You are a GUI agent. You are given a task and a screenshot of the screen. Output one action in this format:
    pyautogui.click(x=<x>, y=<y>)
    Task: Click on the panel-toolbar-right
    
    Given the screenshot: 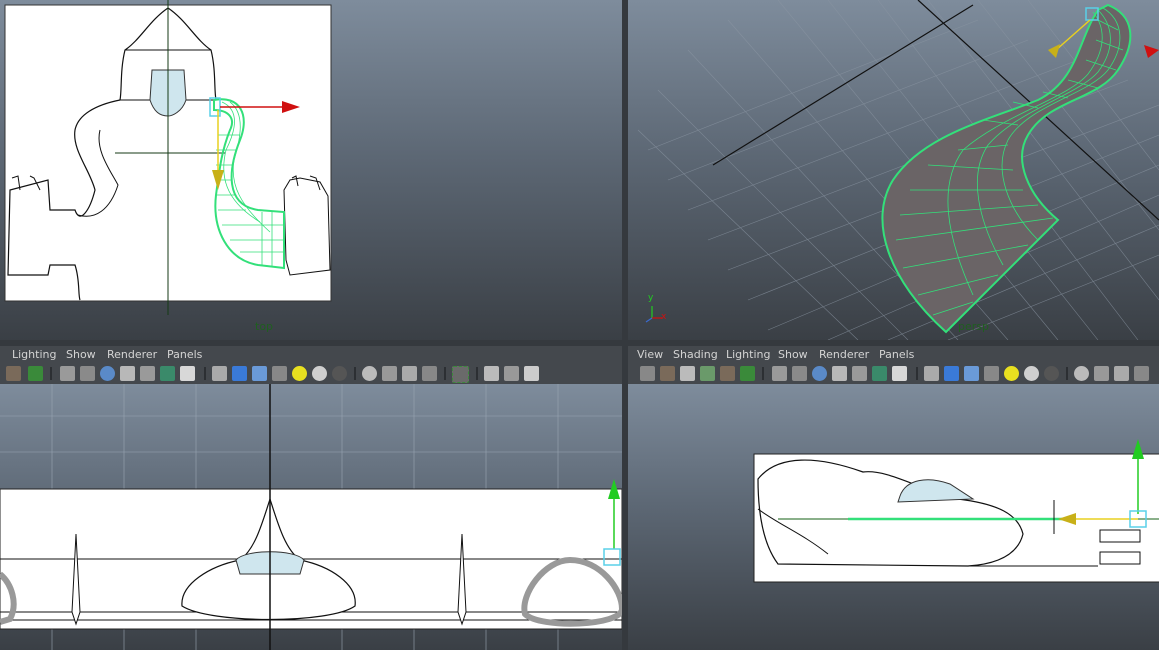 What is the action you would take?
    pyautogui.click(x=893, y=374)
    